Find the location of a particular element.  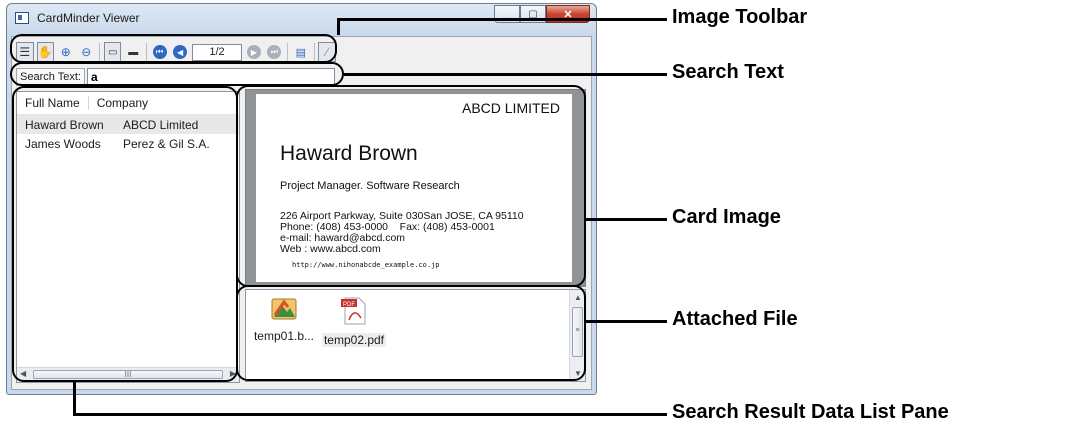

image-toolbar-highlight is located at coordinates (173, 48).